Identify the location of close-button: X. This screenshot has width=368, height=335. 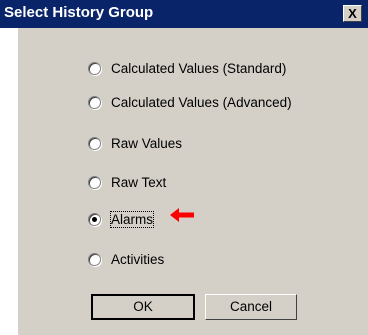
(352, 13).